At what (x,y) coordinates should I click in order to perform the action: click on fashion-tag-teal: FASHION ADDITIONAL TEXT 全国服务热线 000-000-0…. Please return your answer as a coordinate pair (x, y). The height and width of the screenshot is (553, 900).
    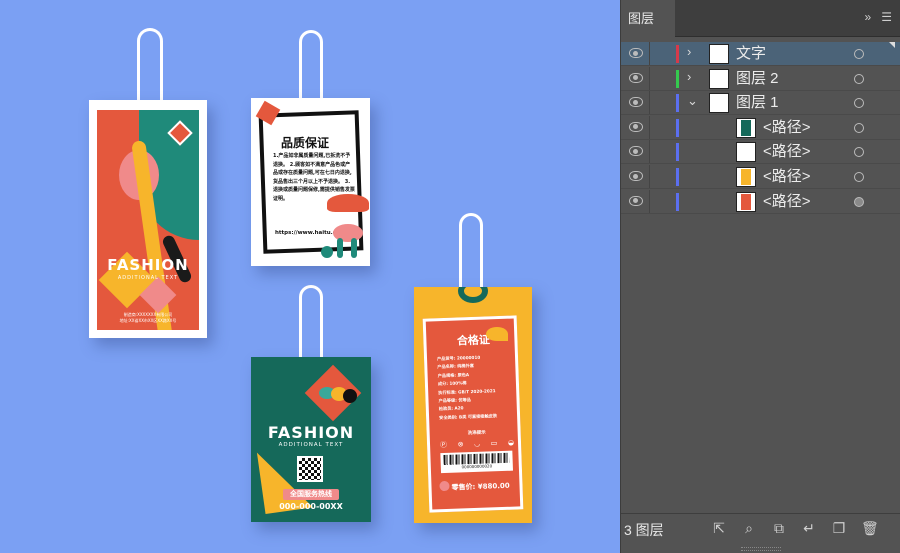
    Looking at the image, I should click on (311, 439).